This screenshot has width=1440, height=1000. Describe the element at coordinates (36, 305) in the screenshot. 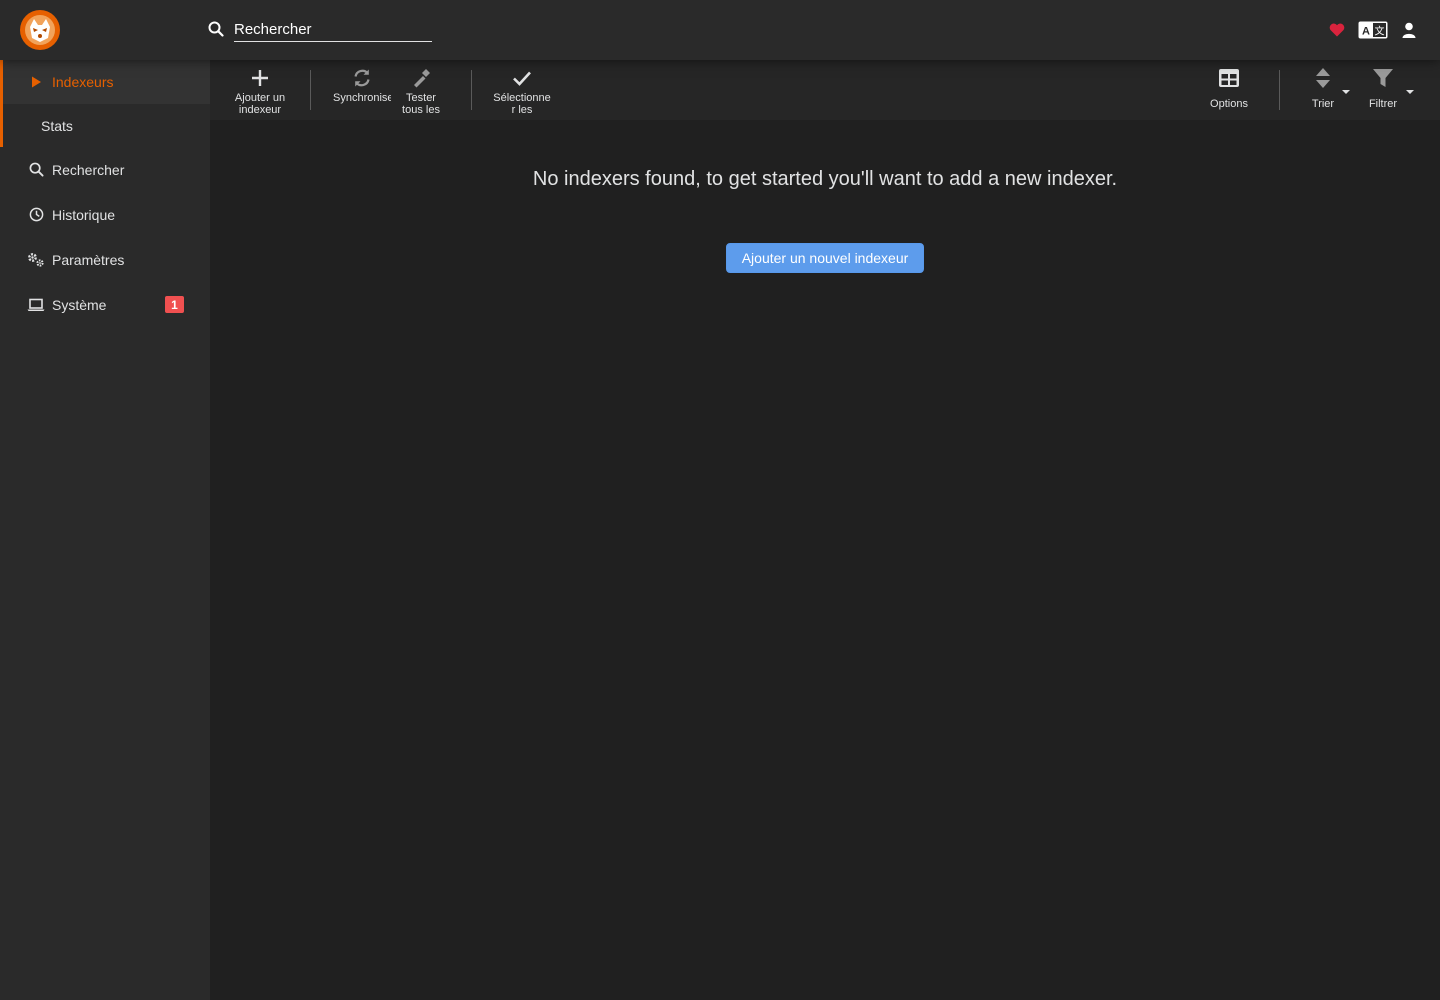

I see `laptop-icon` at that location.